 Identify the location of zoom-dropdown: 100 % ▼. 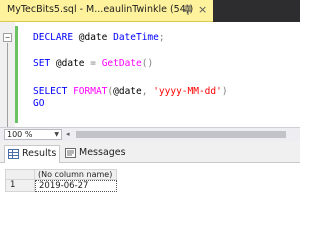
(33, 134).